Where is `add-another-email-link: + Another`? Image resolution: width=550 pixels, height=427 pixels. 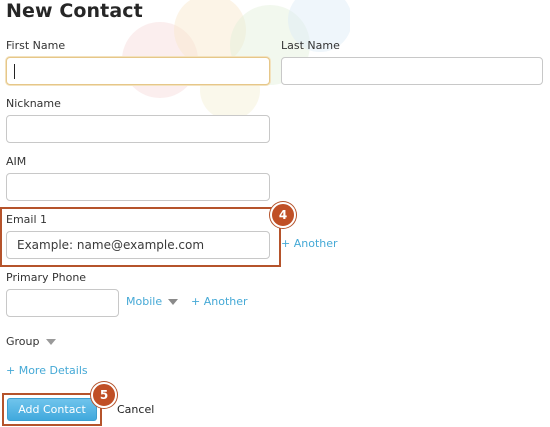
add-another-email-link: + Another is located at coordinates (309, 243).